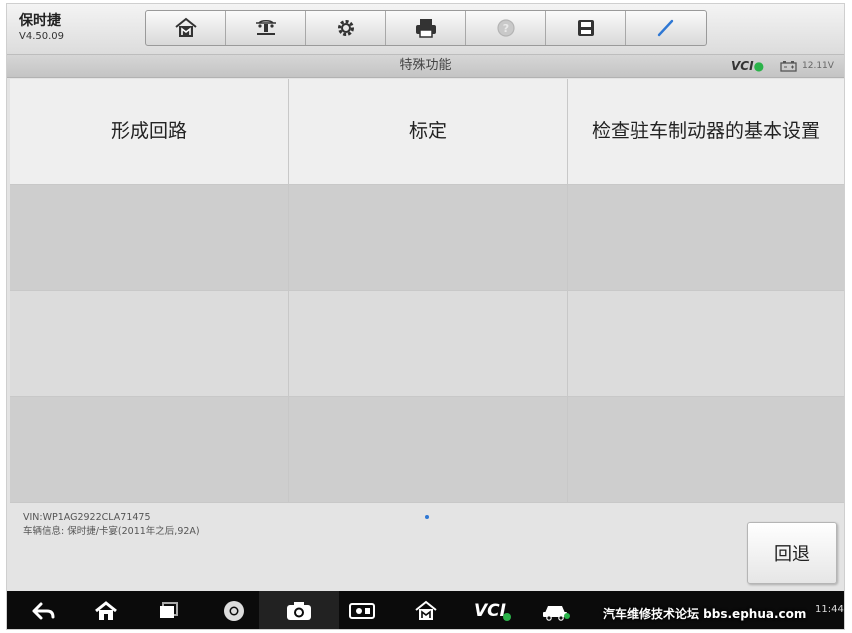 The image size is (852, 633). I want to click on function-label: 形成回路, so click(148, 131).